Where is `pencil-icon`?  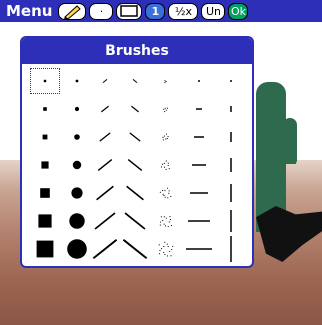
pencil-icon is located at coordinates (73, 11).